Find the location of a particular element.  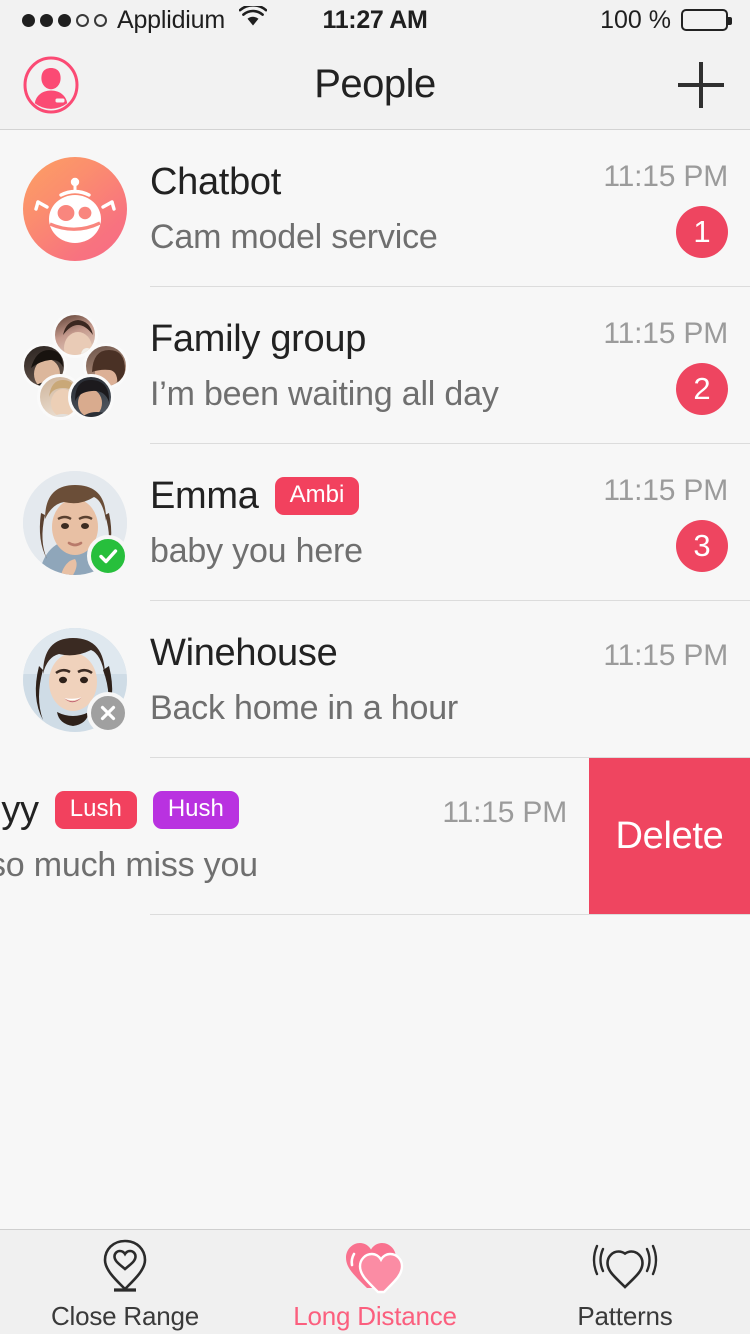

navigation-bar: People is located at coordinates (375, 85).